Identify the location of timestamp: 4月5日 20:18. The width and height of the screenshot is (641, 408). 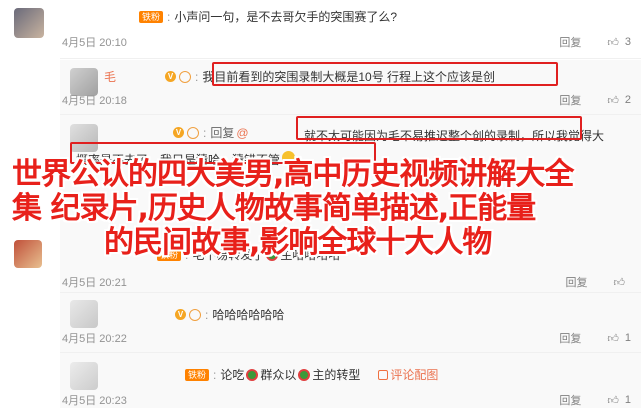
(94, 101).